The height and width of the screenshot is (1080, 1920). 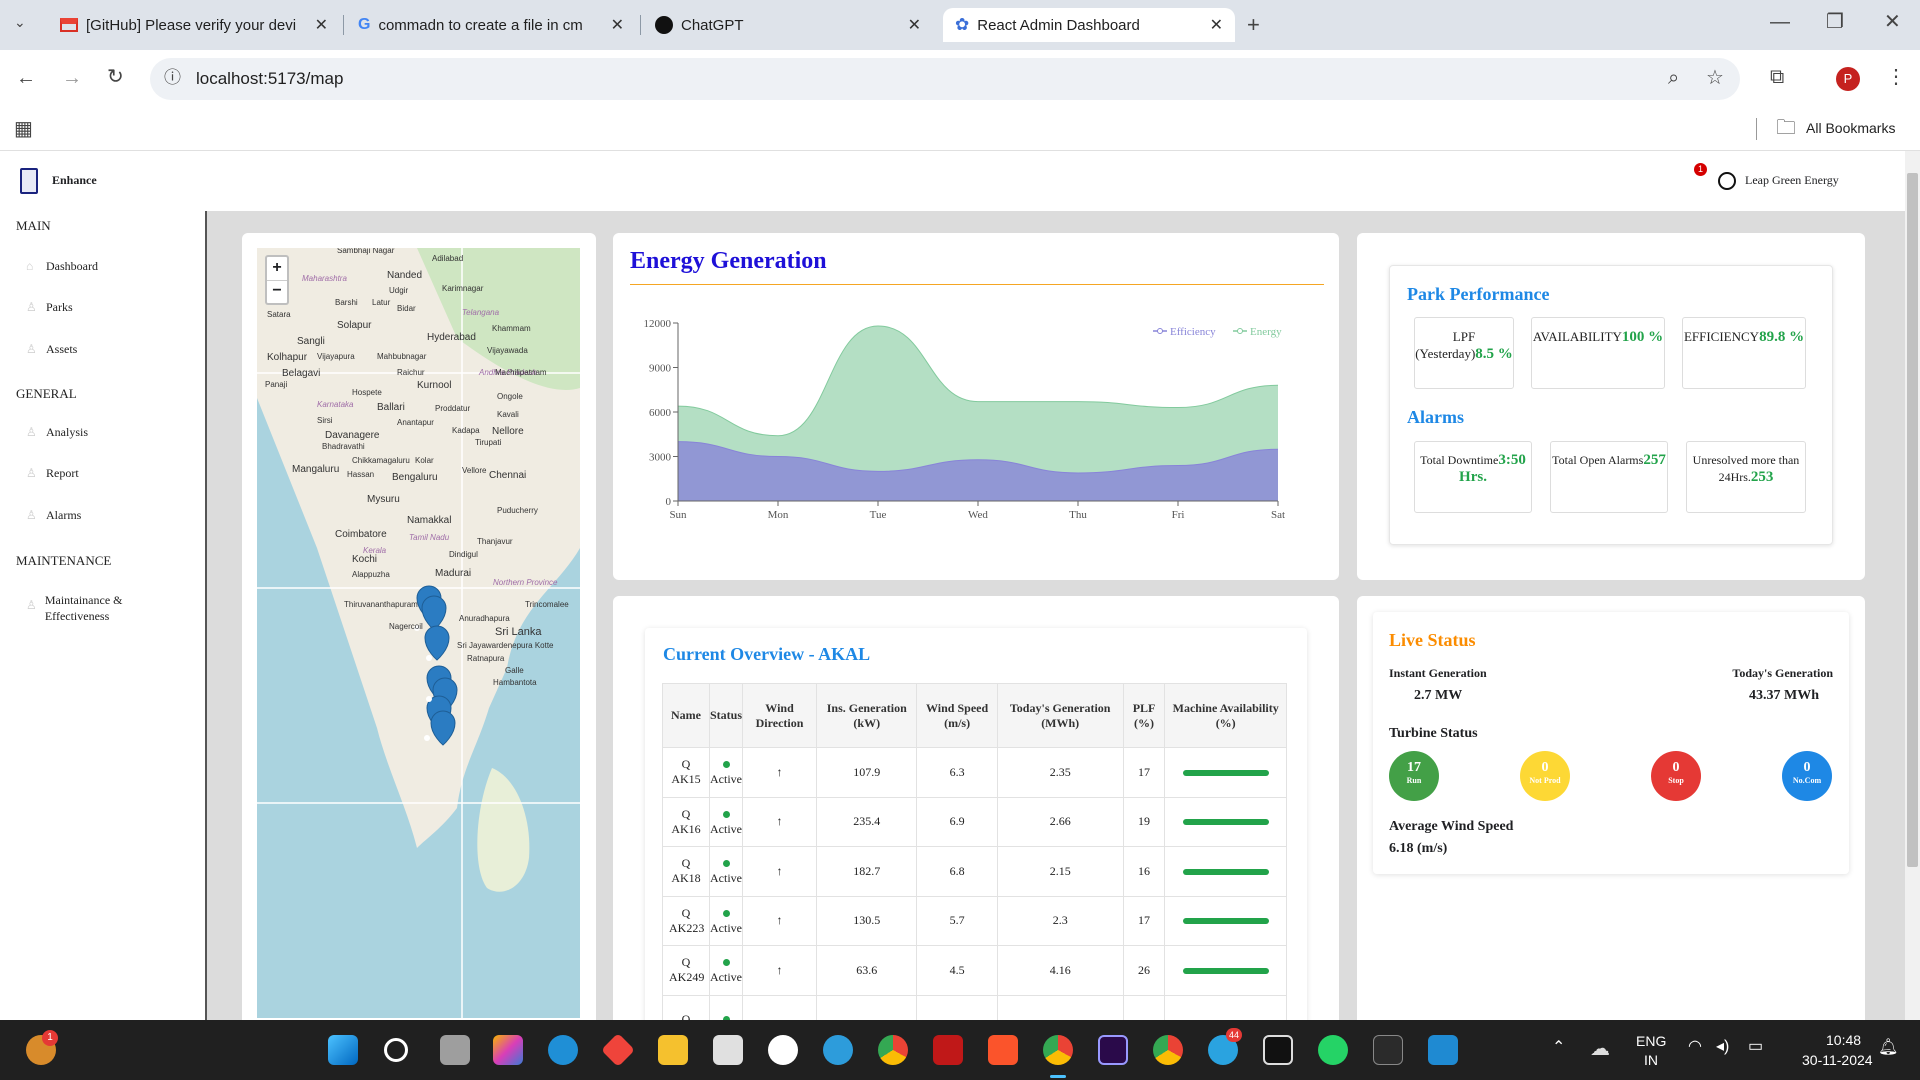 What do you see at coordinates (974, 970) in the screenshot?
I see `table-row: Q AK249 Active ↑ 63.6 4.5 4.16 26` at bounding box center [974, 970].